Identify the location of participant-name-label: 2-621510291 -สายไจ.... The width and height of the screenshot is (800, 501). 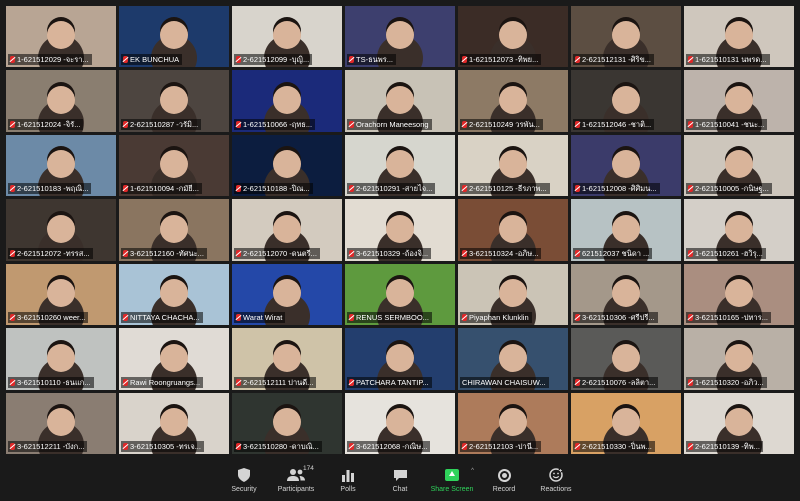
(391, 189).